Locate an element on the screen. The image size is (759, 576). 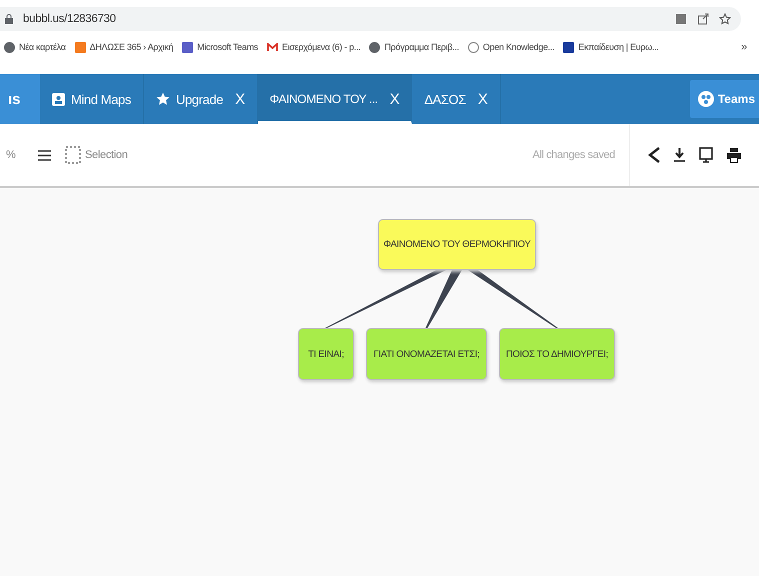
menu-icon is located at coordinates (44, 155).